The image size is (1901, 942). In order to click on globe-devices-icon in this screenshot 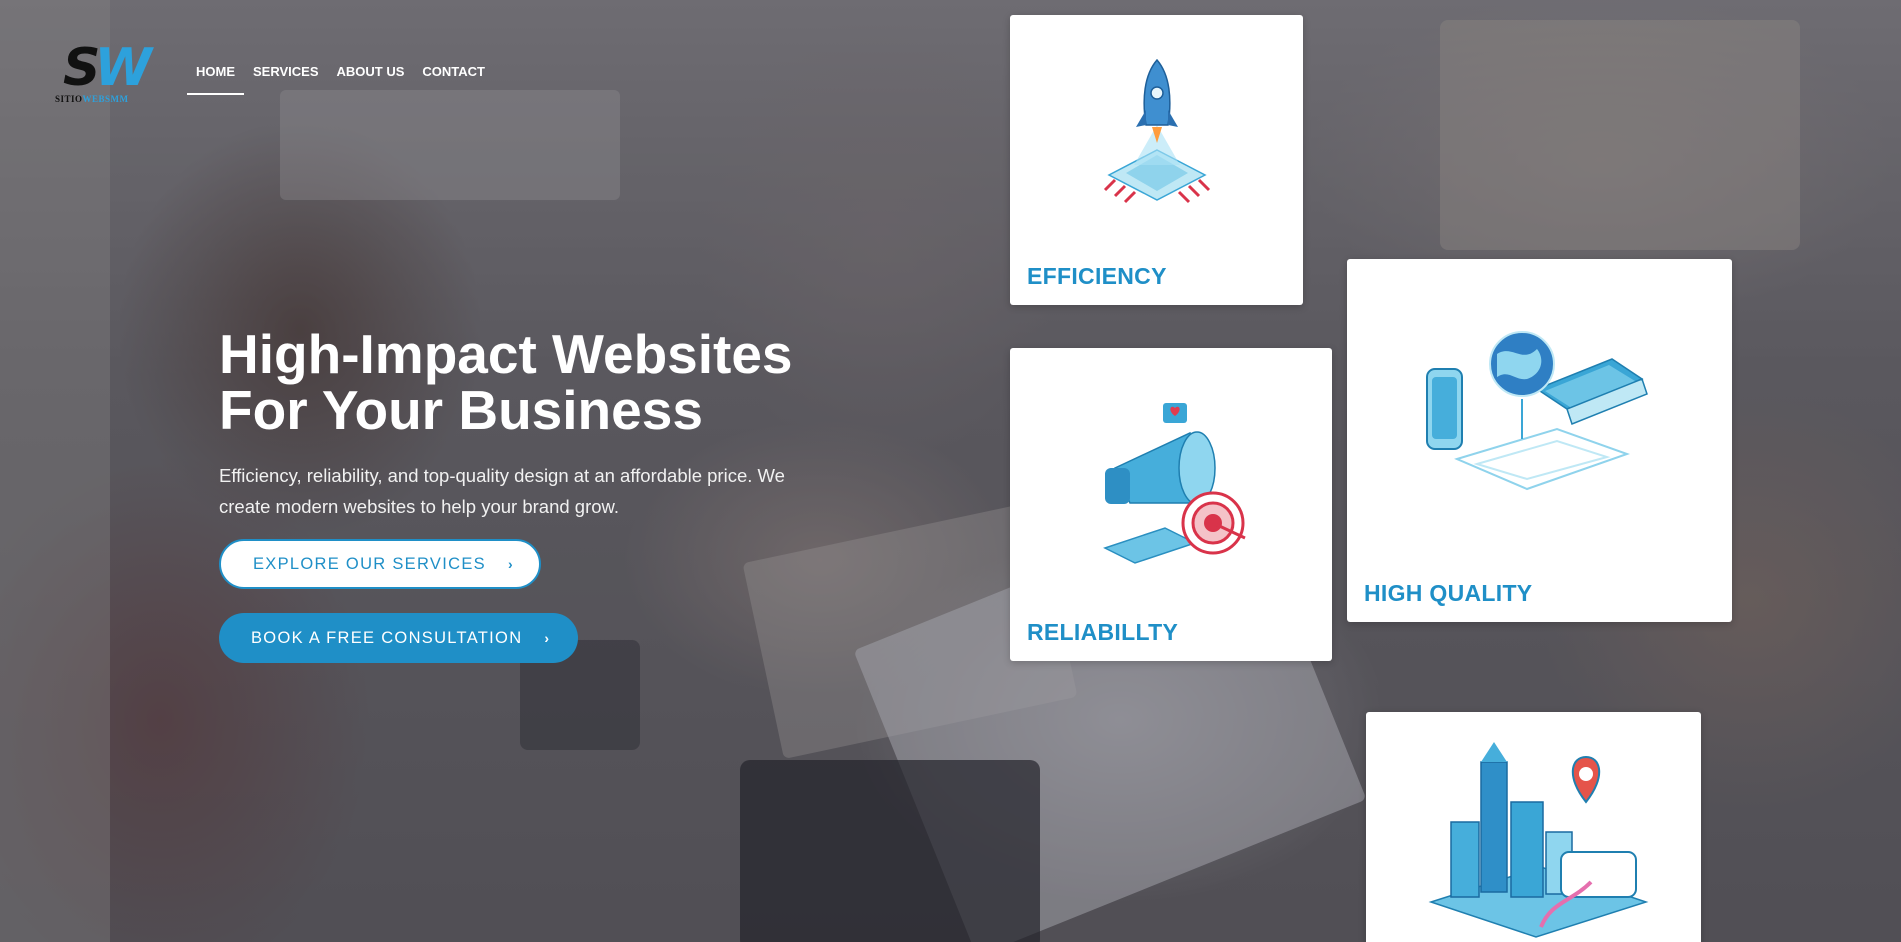, I will do `click(1537, 411)`.